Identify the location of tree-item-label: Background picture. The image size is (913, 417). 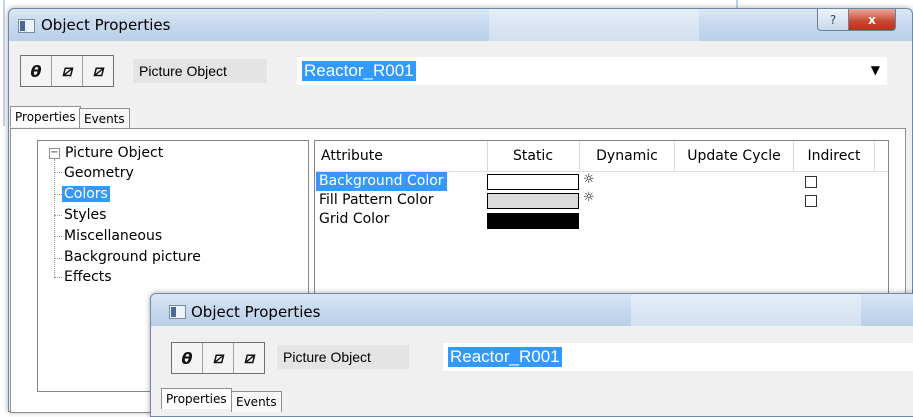
(132, 257).